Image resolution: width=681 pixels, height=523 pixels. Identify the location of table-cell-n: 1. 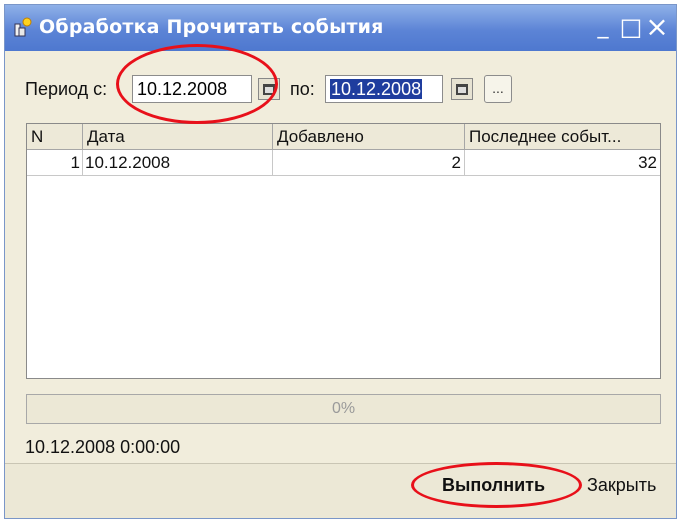
(55, 163).